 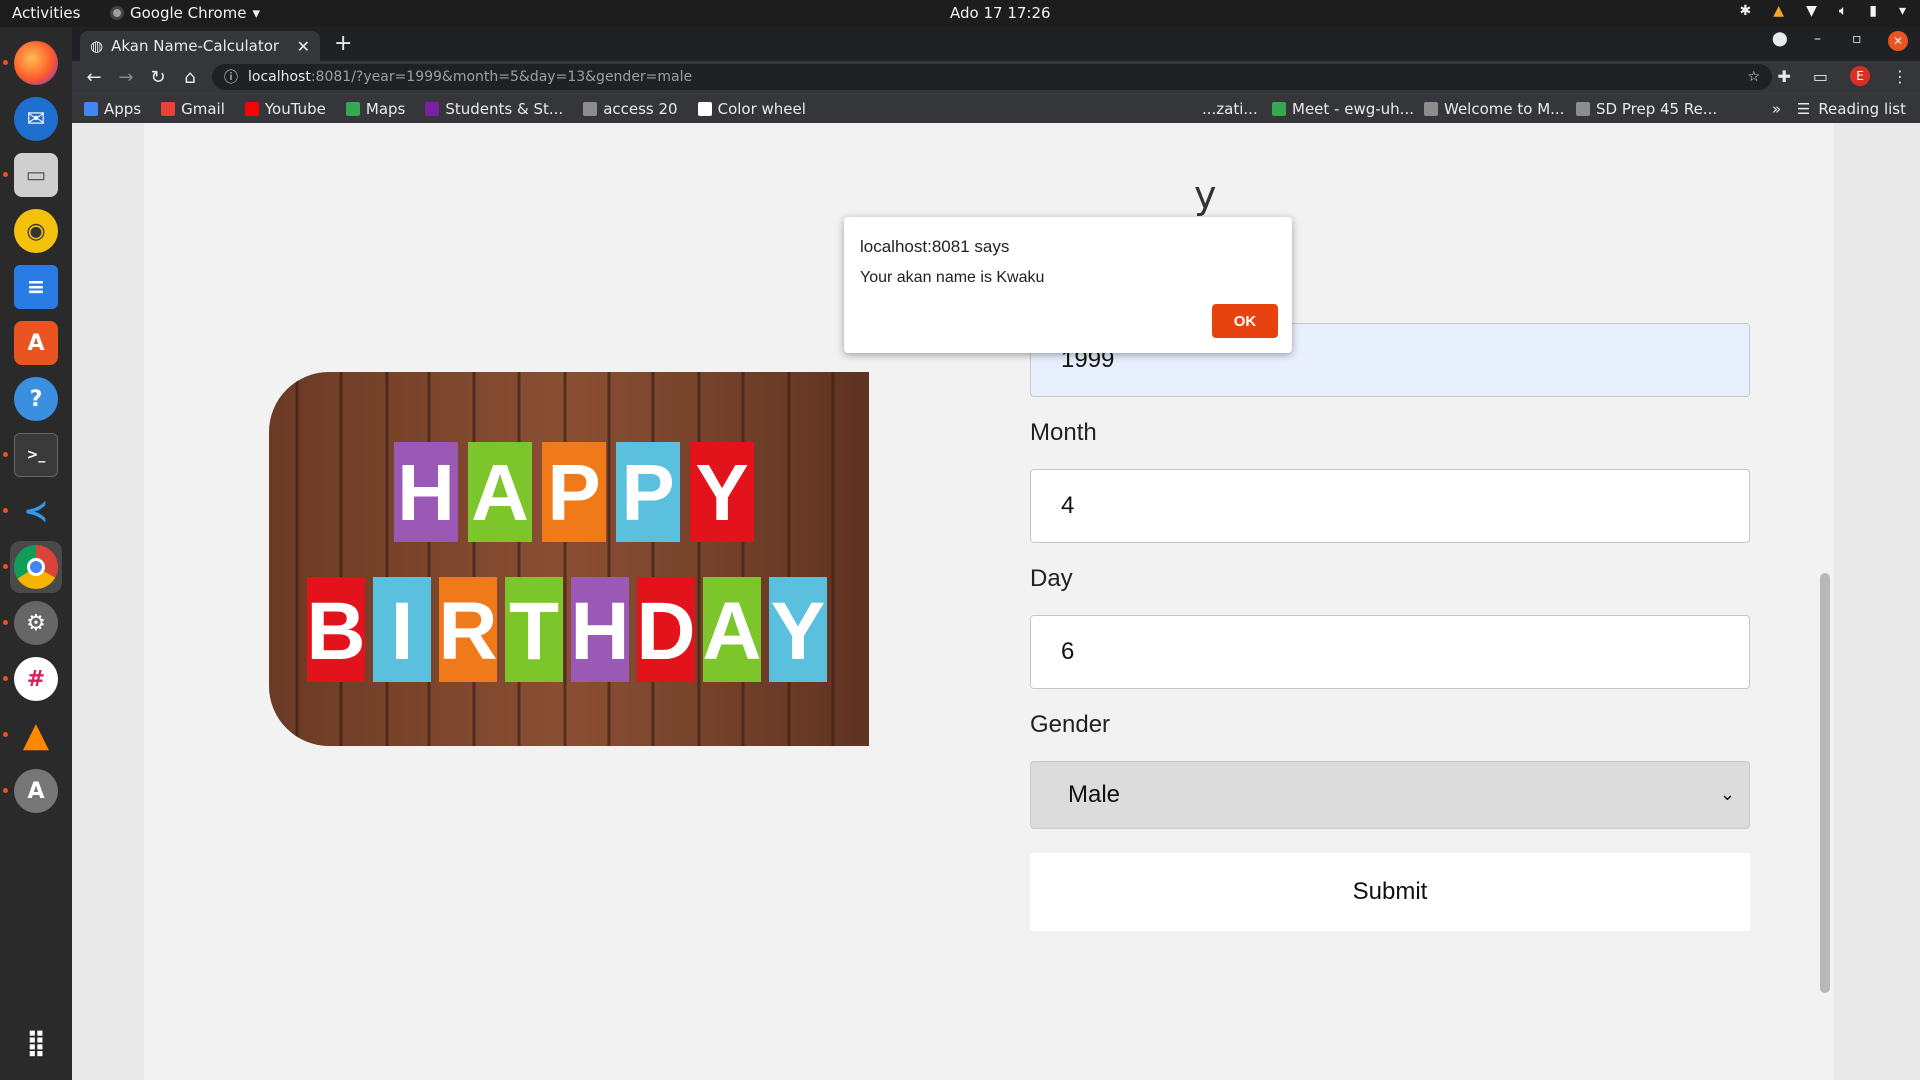 I want to click on info-icon: ⓘ, so click(x=231, y=77).